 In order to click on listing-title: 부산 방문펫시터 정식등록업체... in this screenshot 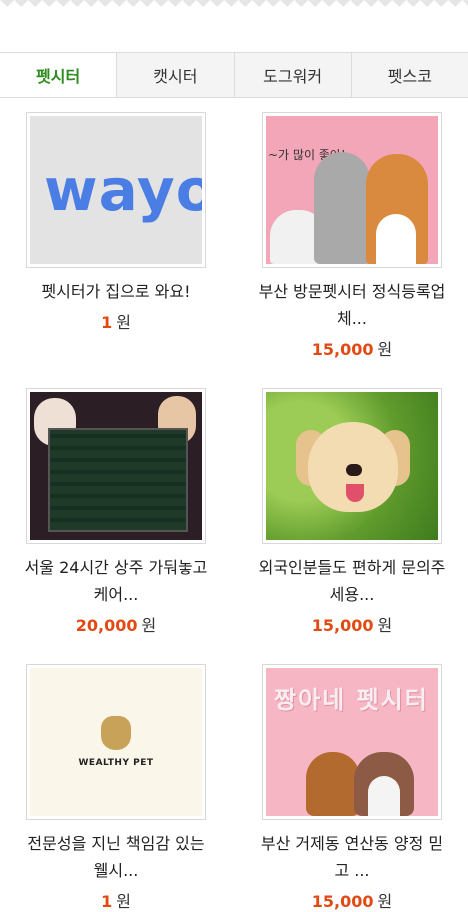, I will do `click(352, 305)`.